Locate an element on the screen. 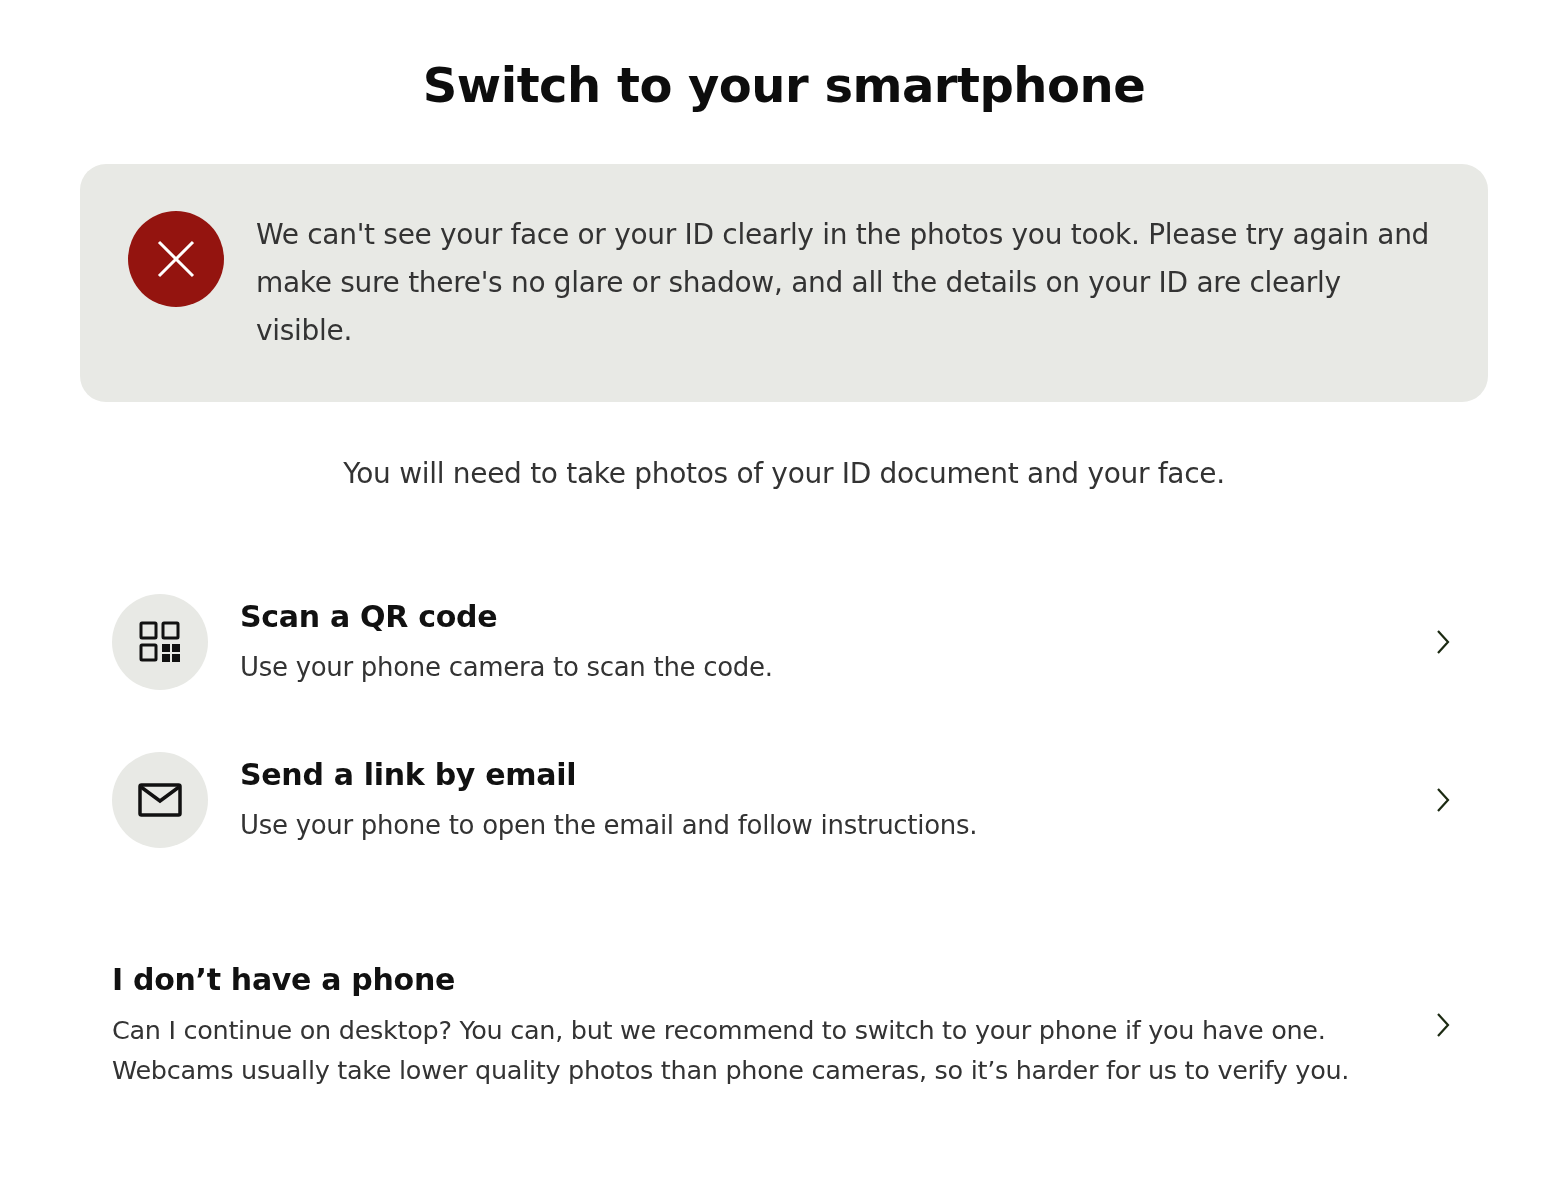  alert-message: We can't see your face or your ID clearly in the photos you took. Please try again and make sure there's no glare or shadow, and all the details on your ID are clearly visible. is located at coordinates (843, 283).